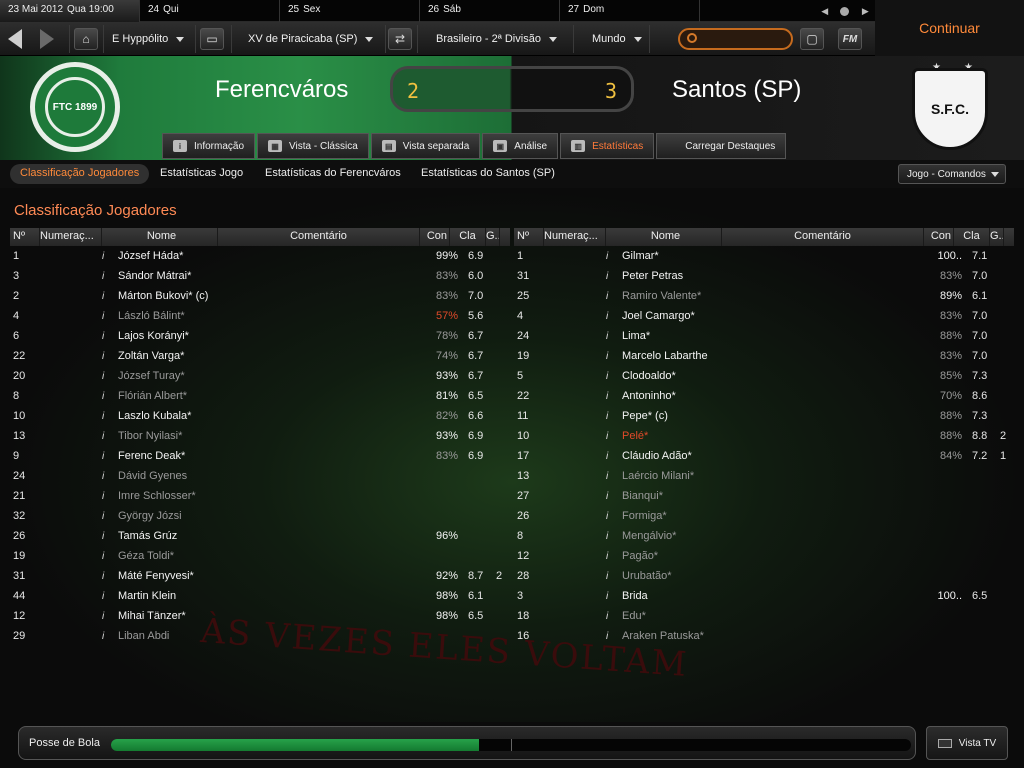  I want to click on table-row: 5 i Clodoaldo* 85% 7.3, so click(764, 376).